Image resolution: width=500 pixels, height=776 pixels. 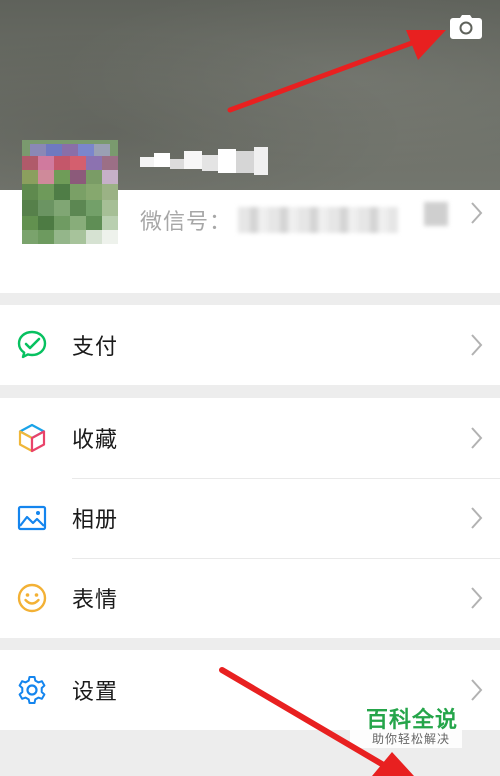 I want to click on menu-item-stickers-label: 表情, so click(x=95, y=600).